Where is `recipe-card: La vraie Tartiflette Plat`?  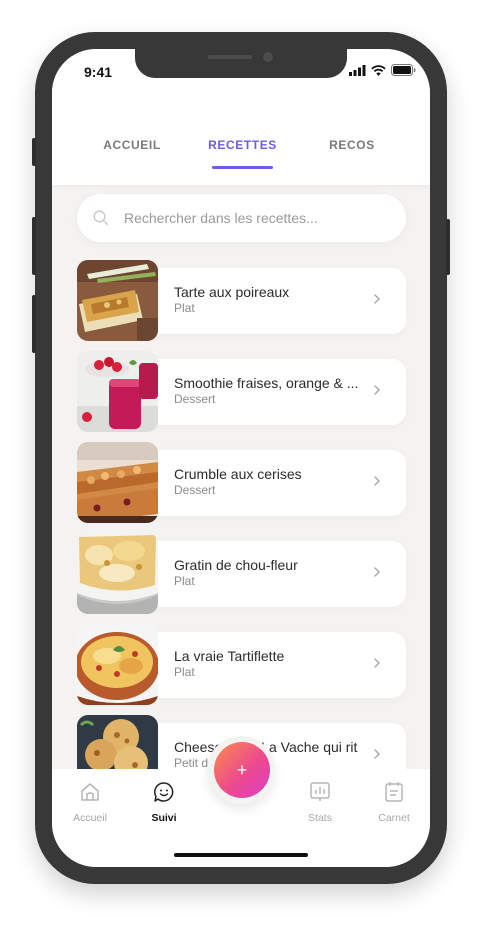 recipe-card: La vraie Tartiflette Plat is located at coordinates (241, 664).